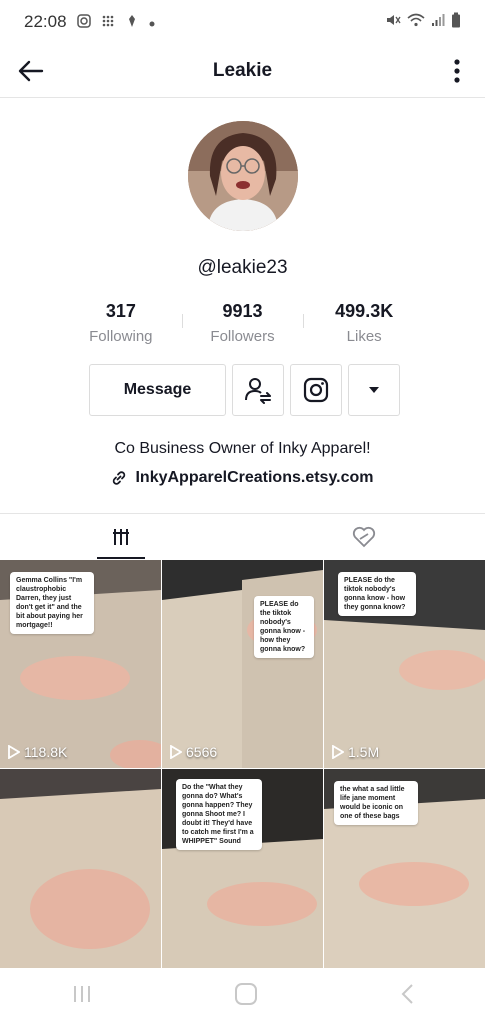 The width and height of the screenshot is (485, 1024). I want to click on profile-link: InkyApparelCreations.etsy.com, so click(242, 478).